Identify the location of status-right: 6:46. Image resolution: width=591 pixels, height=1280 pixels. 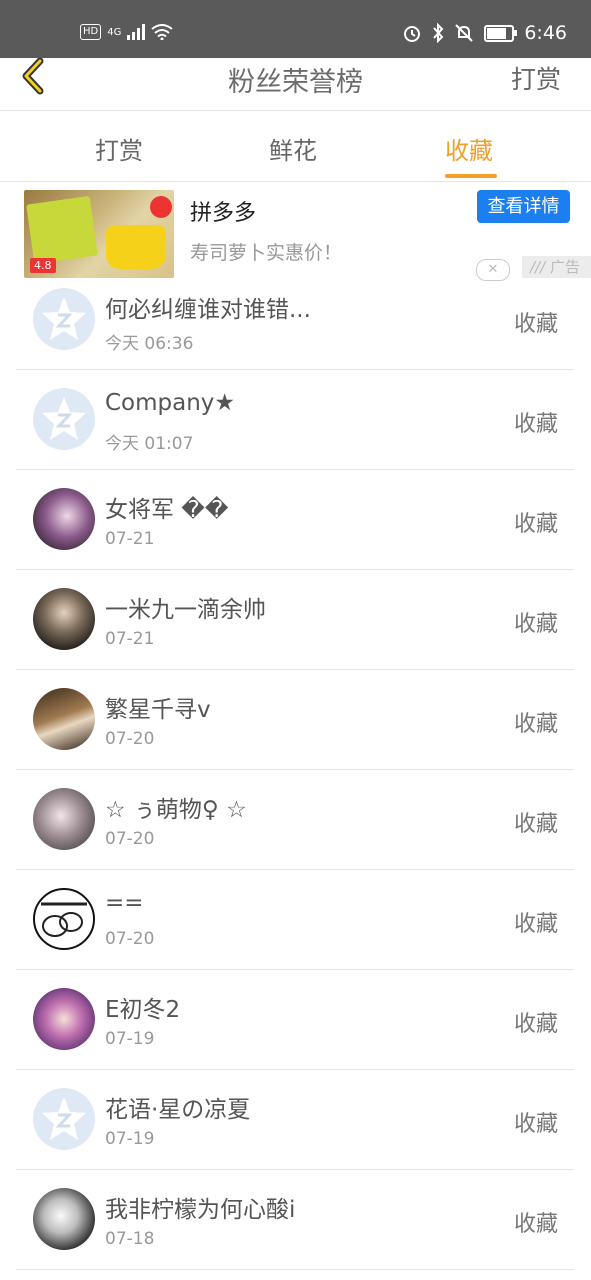
(484, 33).